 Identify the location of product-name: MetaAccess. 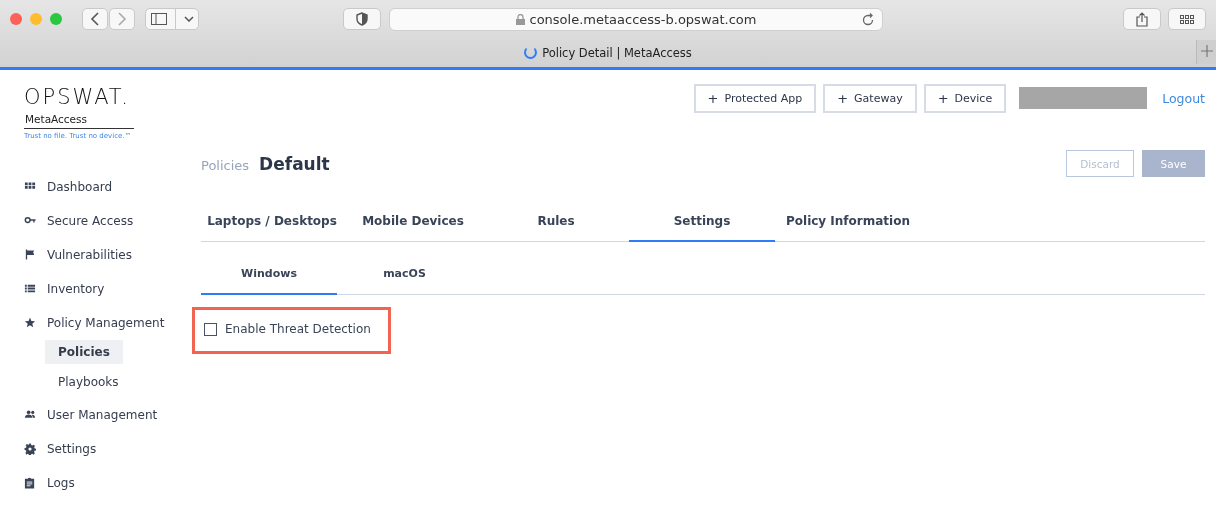
(79, 119).